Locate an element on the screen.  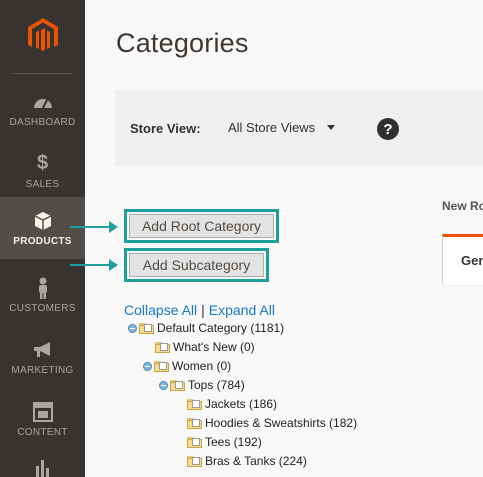
person-icon is located at coordinates (43, 288).